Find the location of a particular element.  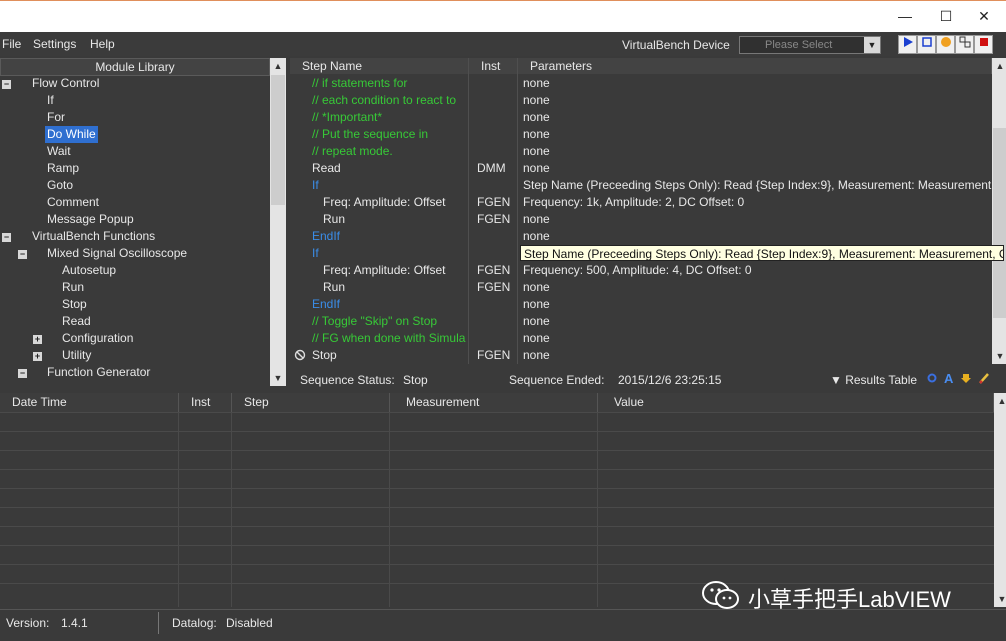

lib-item-read: Read is located at coordinates (76, 321).